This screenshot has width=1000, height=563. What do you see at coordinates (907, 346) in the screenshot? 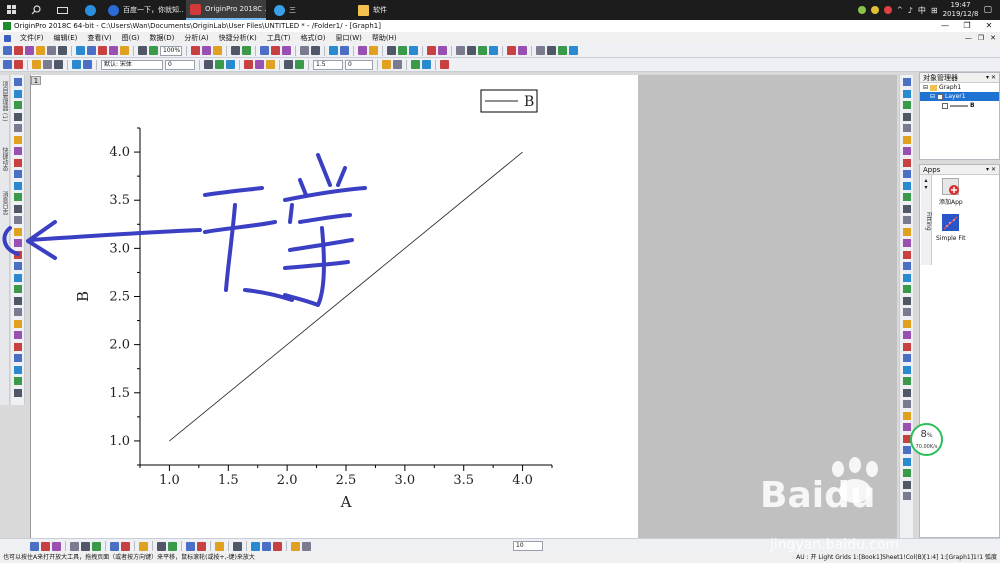
I see `ungroup-icon` at bounding box center [907, 346].